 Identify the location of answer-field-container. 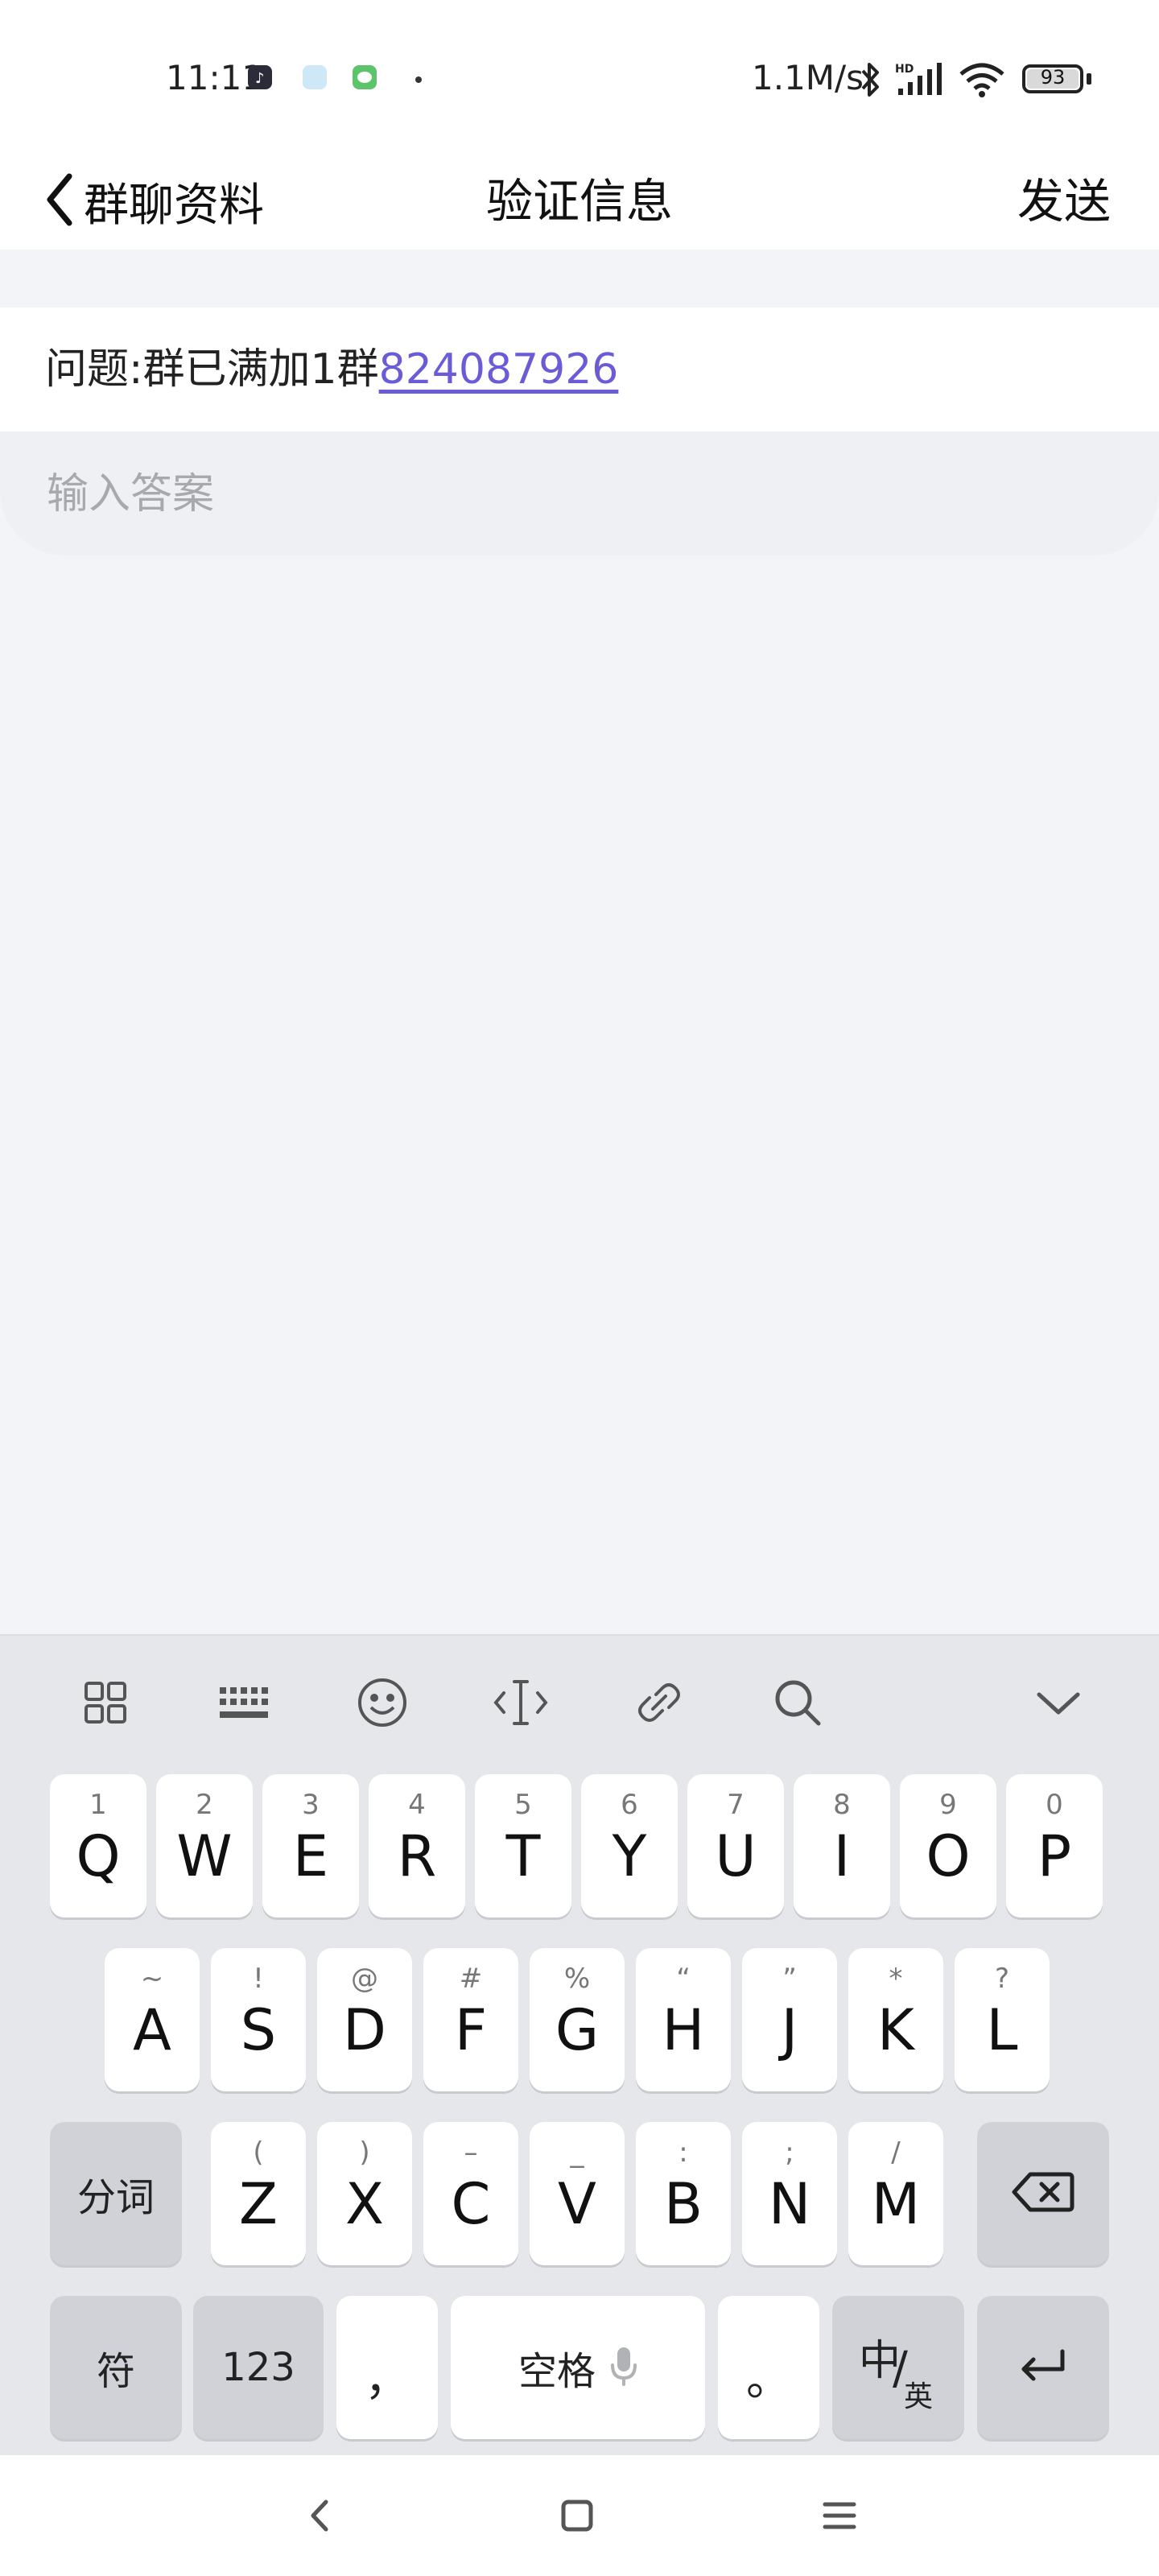
(579, 494).